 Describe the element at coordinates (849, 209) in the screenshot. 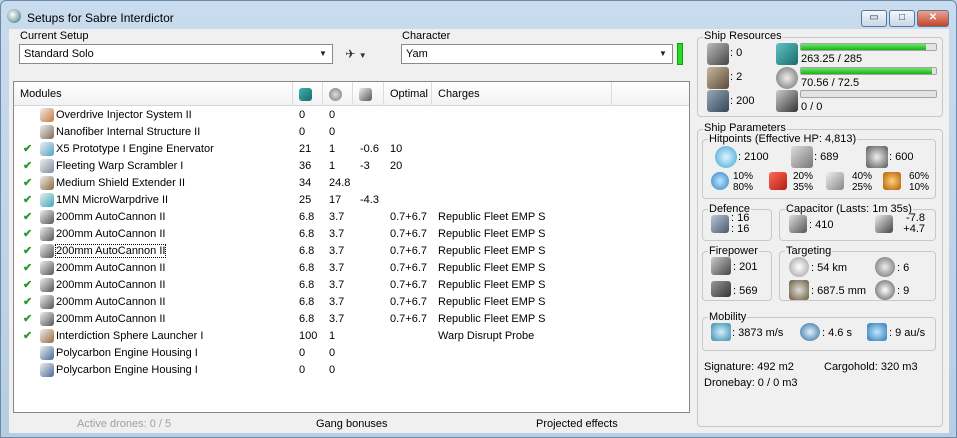

I see `capacitor-label: Capacitor (Lasts: 1m 35s)` at that location.